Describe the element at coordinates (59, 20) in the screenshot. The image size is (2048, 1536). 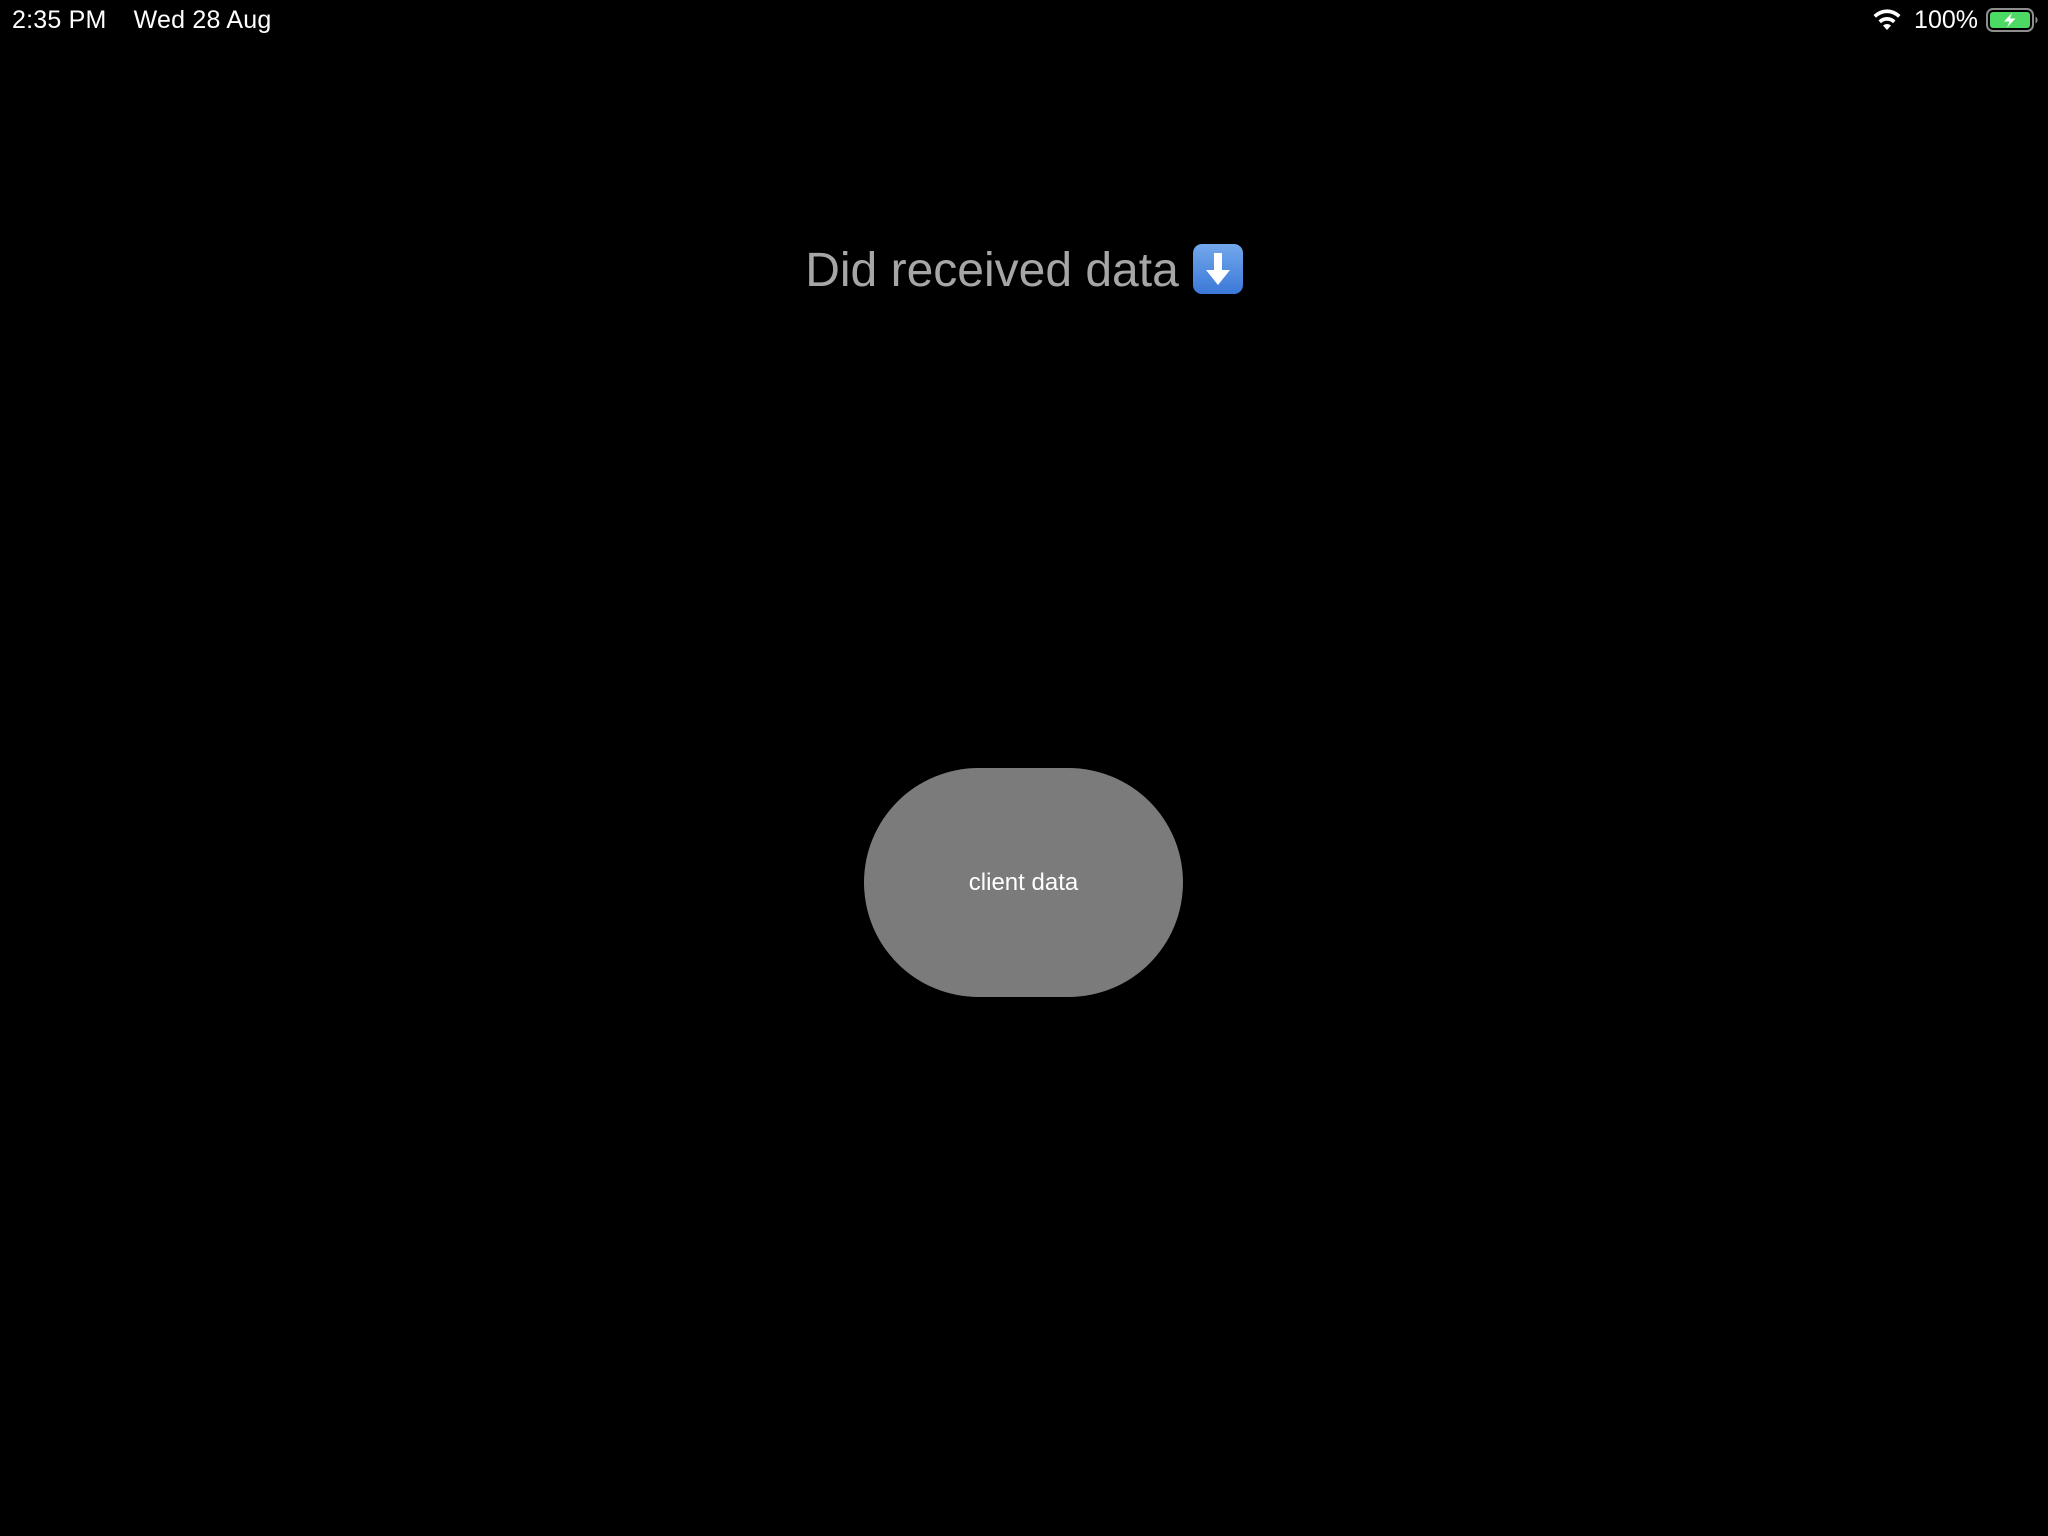
I see `status-time: 2:35 PM` at that location.